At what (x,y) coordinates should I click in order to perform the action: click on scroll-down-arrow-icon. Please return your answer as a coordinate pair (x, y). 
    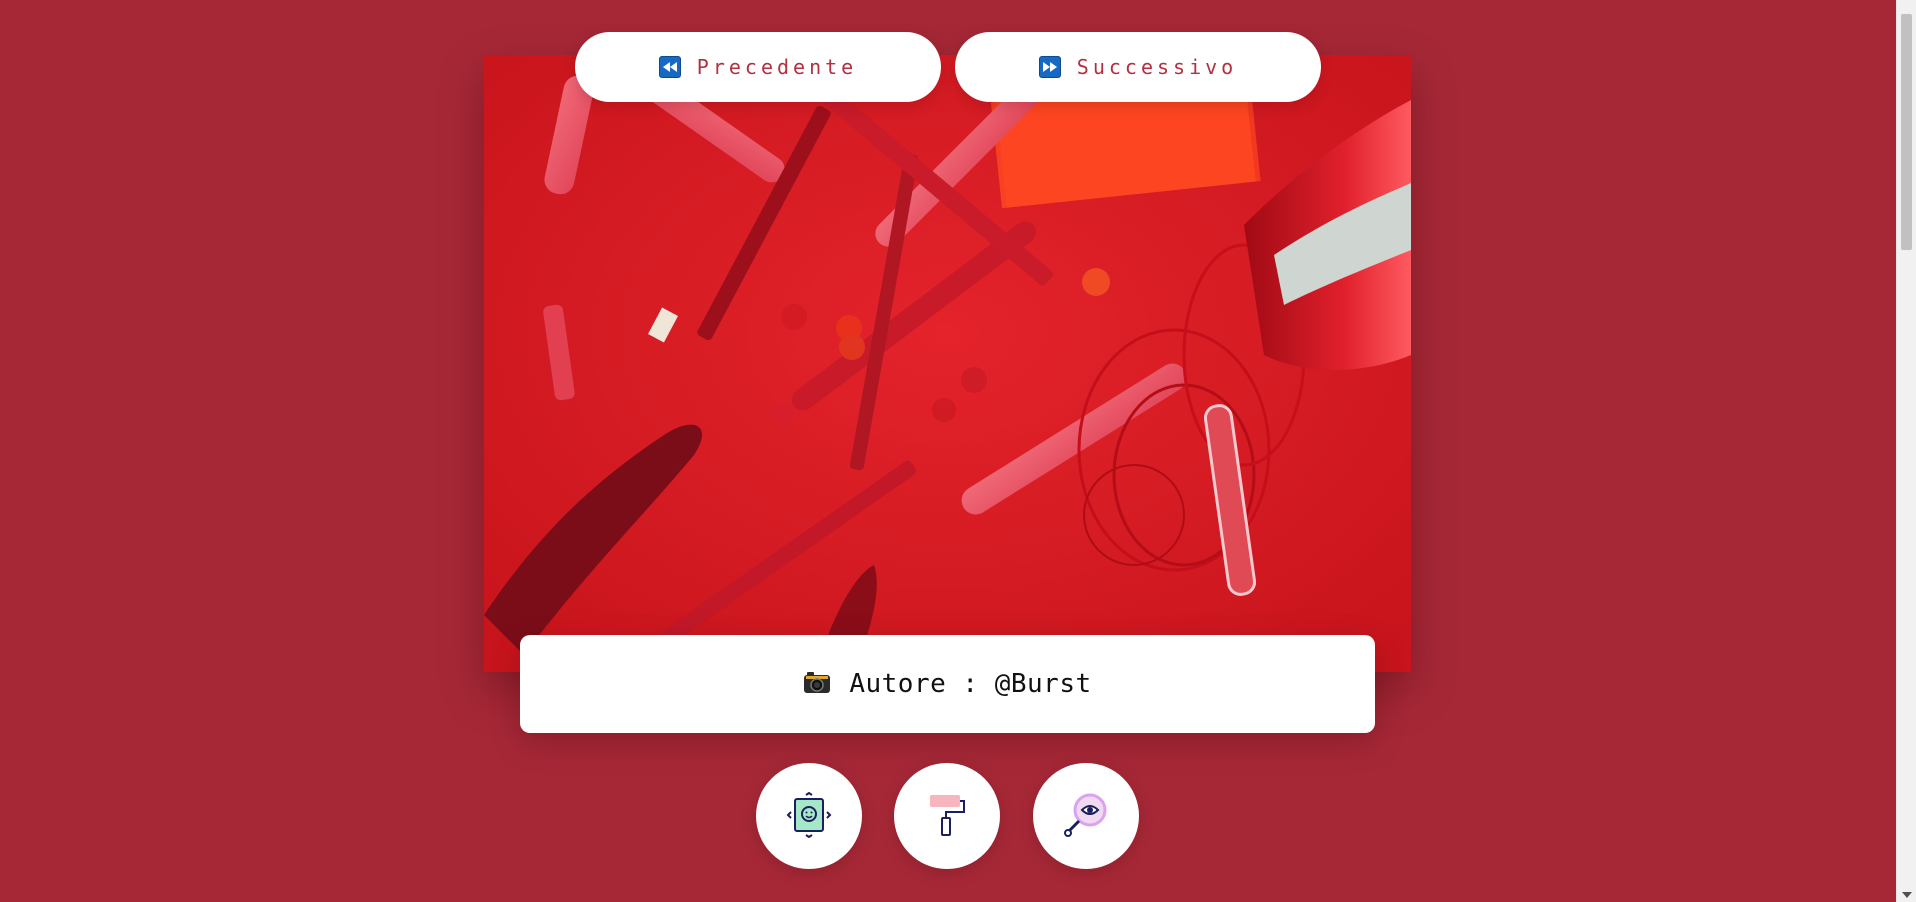
    Looking at the image, I should click on (1907, 895).